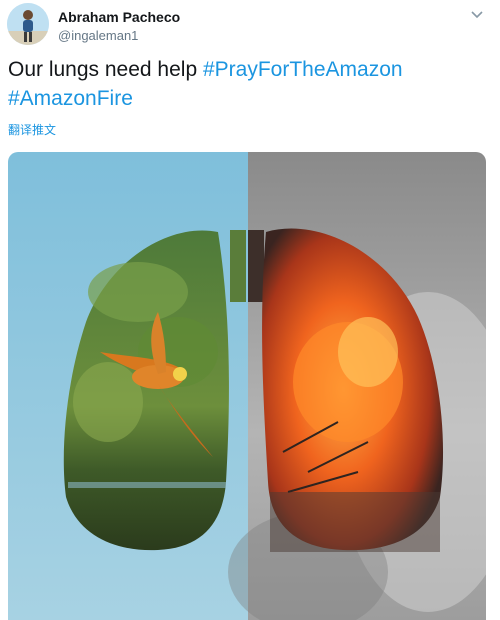  Describe the element at coordinates (119, 36) in the screenshot. I see `author-handle: @ingaleman1` at that location.